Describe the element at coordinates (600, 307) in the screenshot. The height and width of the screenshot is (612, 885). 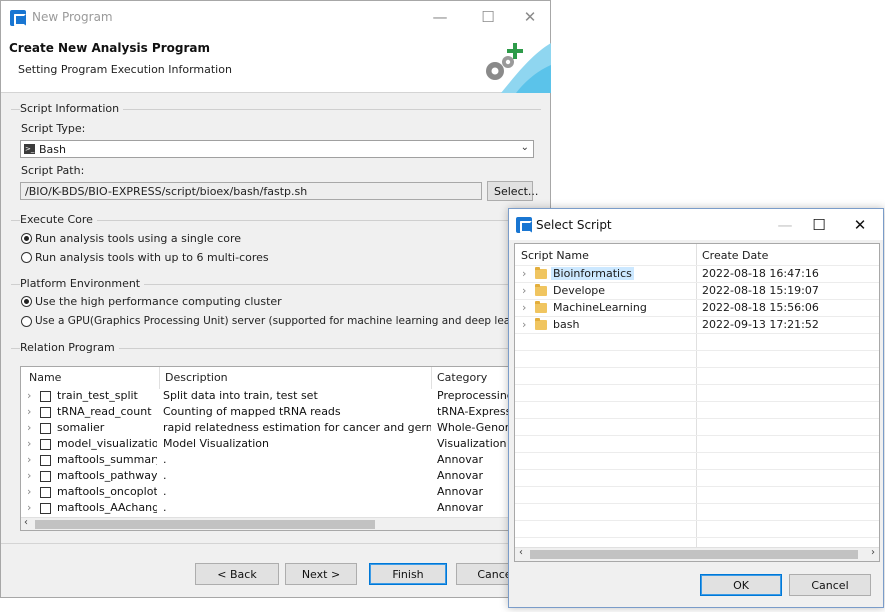
I see `item-name: MachineLearning` at that location.